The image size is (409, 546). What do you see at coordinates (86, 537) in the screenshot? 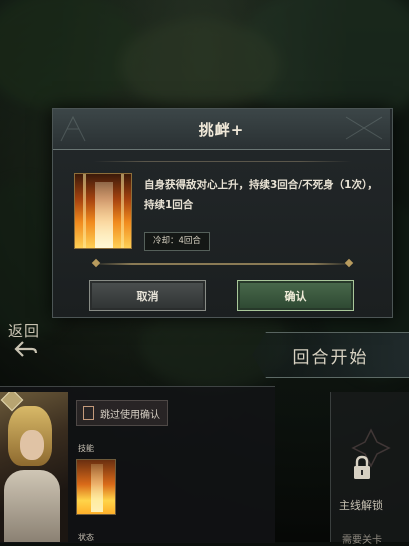
I see `status-section-label: 状态` at bounding box center [86, 537].